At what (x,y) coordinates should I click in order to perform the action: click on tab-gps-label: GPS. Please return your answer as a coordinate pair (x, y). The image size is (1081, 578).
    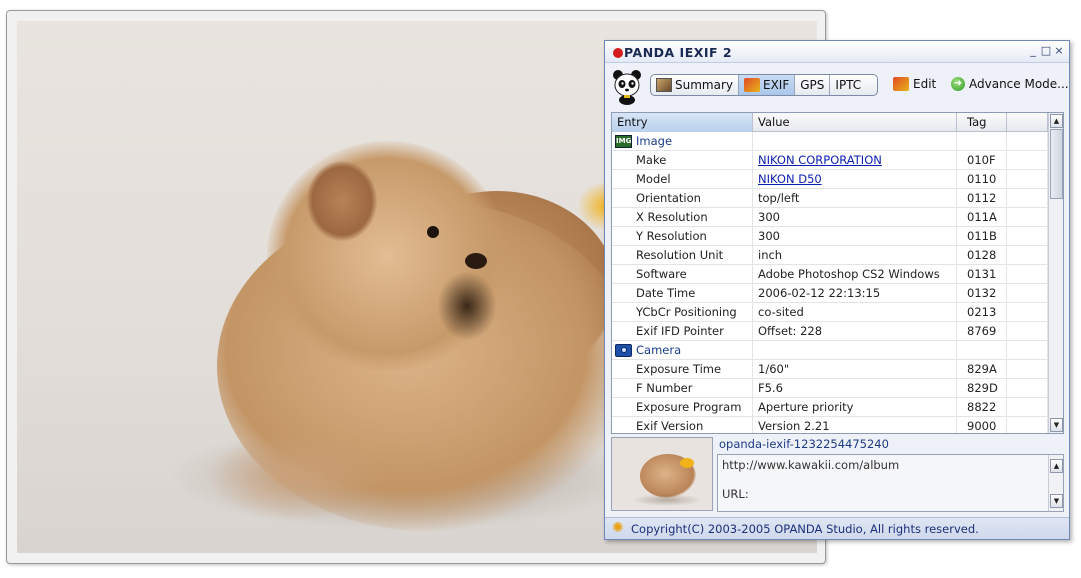
    Looking at the image, I should click on (812, 85).